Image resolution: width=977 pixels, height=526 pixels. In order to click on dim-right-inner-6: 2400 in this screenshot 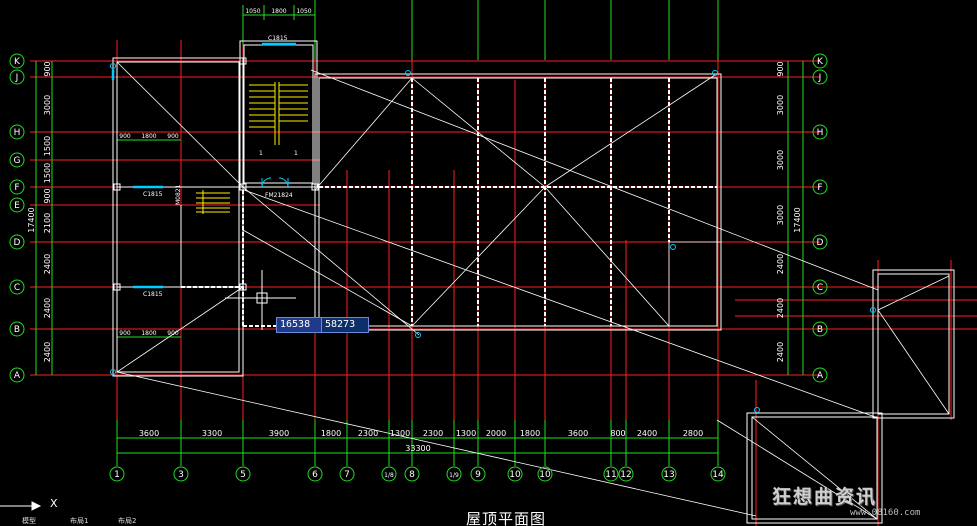, I will do `click(780, 352)`.